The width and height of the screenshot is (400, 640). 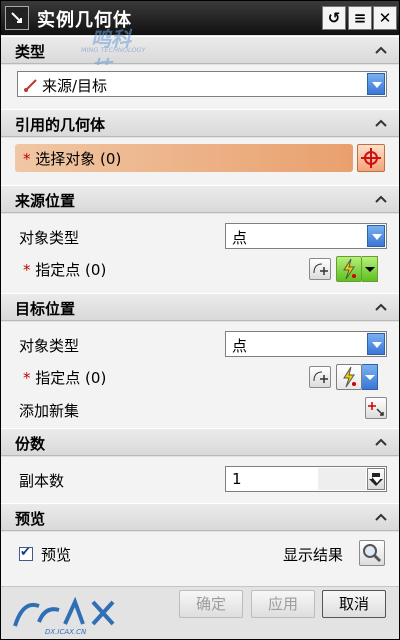 I want to click on dialog-menu-icon, so click(x=17, y=18).